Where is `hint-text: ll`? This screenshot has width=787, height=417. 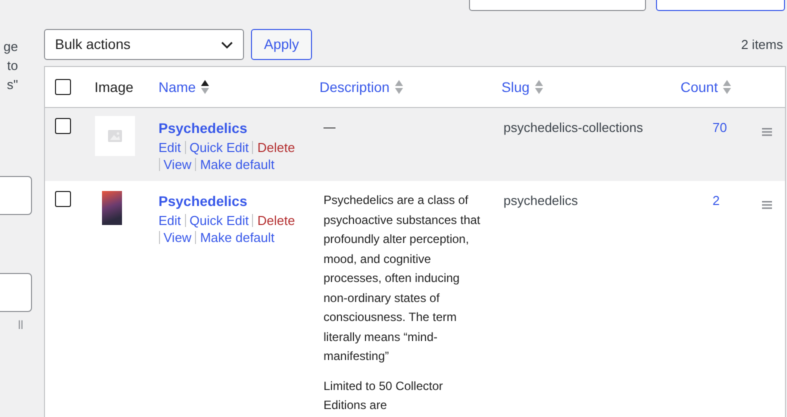
hint-text: ll is located at coordinates (21, 325).